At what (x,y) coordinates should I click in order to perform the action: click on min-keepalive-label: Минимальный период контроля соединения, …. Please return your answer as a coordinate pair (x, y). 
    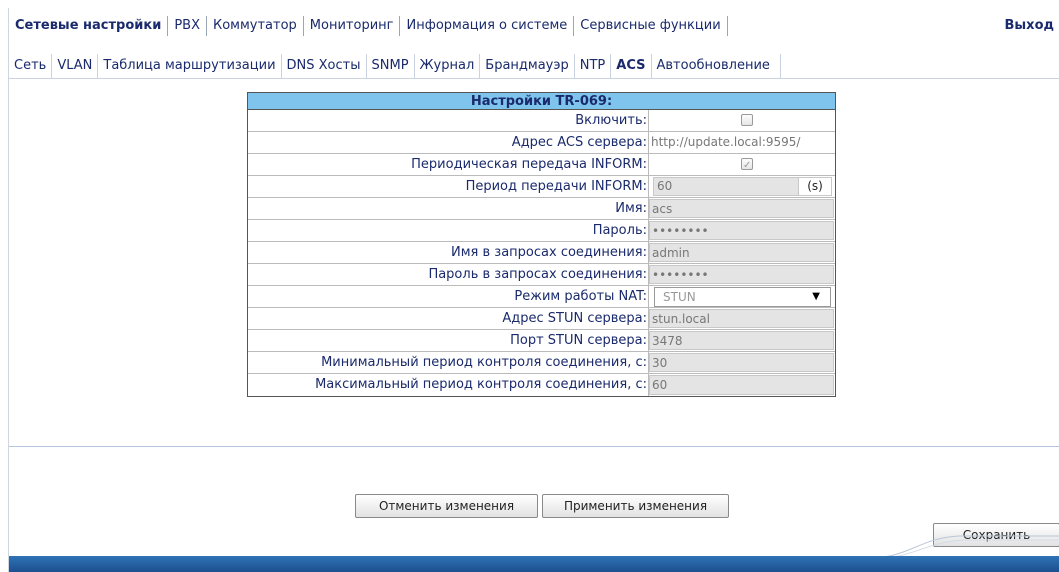
    Looking at the image, I should click on (448, 362).